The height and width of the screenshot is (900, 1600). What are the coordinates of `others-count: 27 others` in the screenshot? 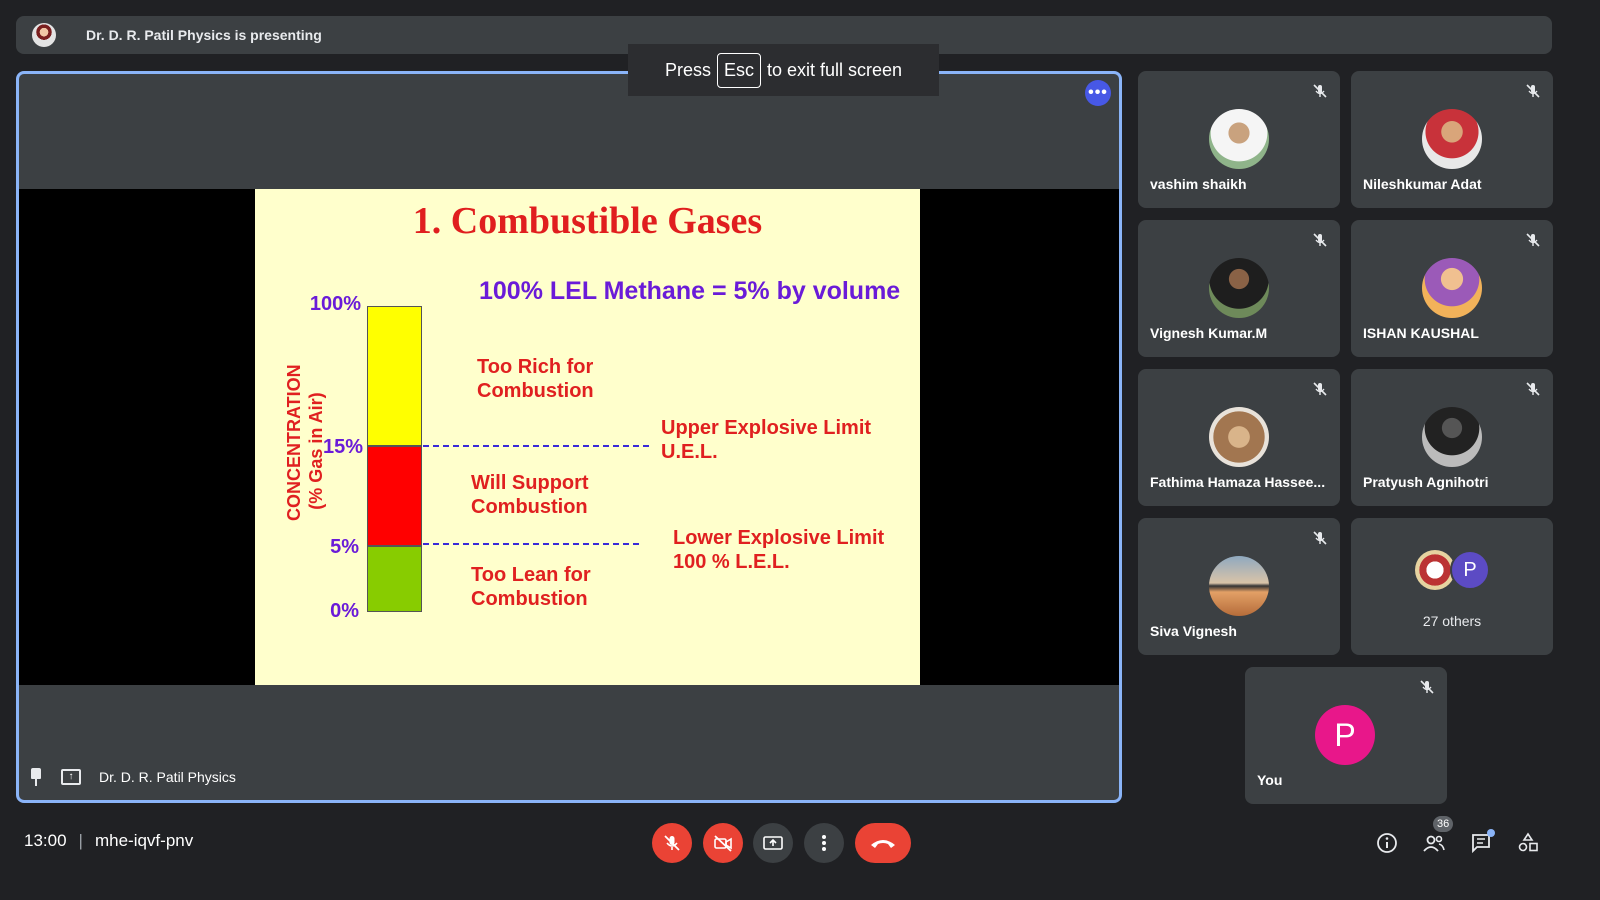 It's located at (1452, 621).